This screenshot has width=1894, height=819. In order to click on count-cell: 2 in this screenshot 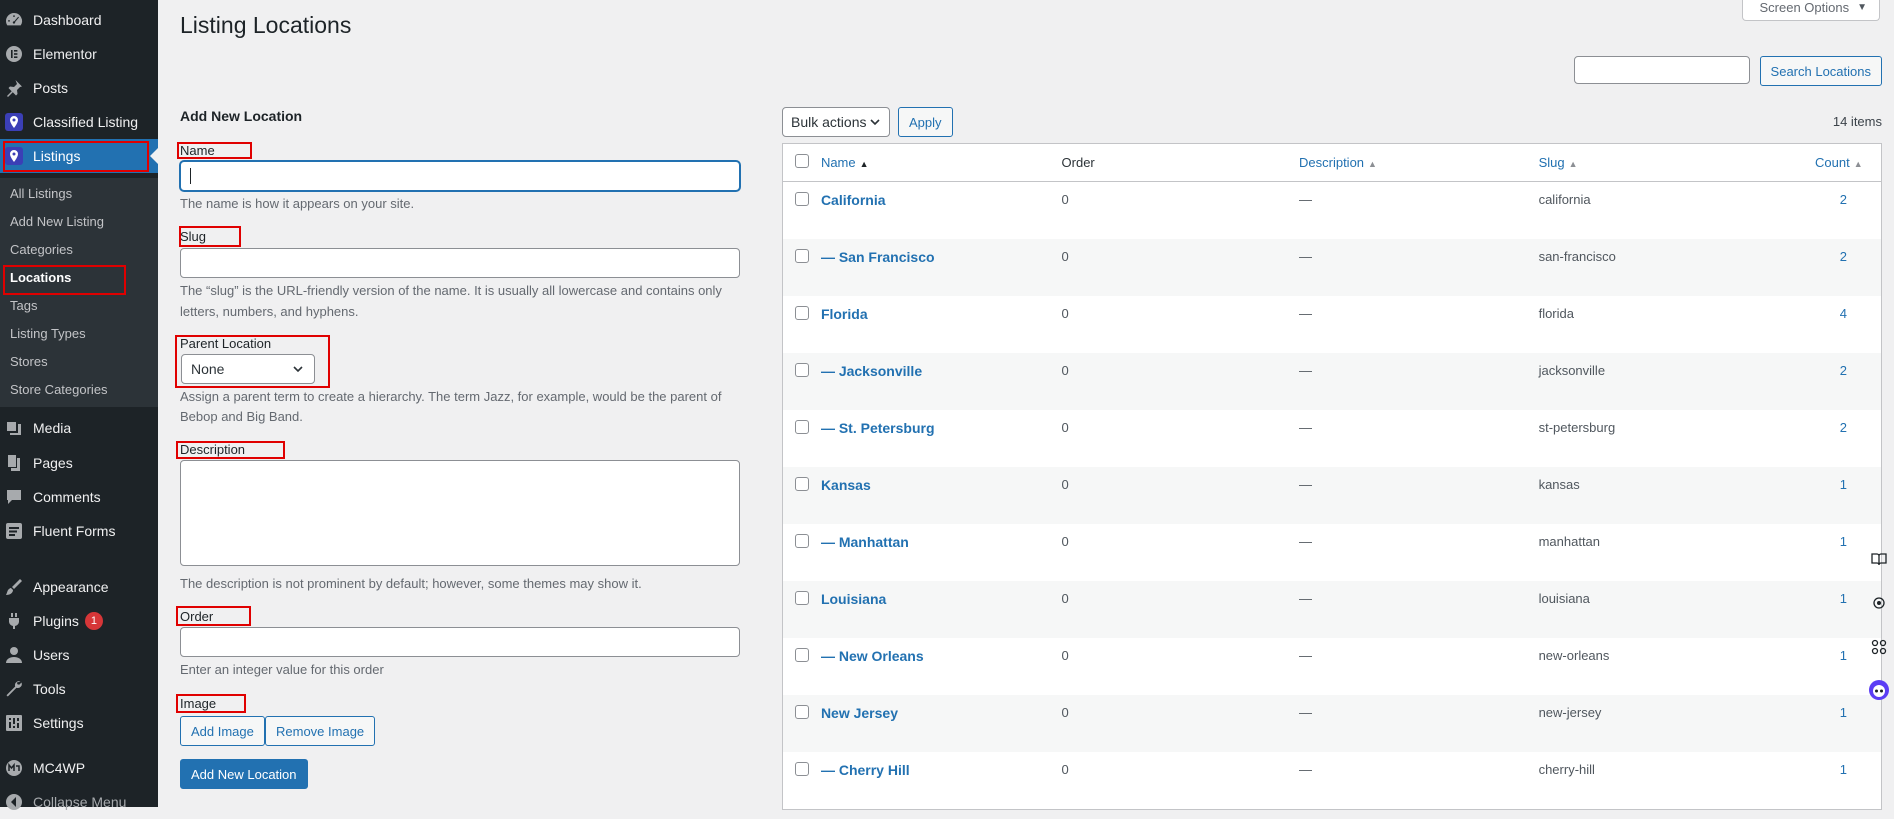, I will do `click(1848, 381)`.